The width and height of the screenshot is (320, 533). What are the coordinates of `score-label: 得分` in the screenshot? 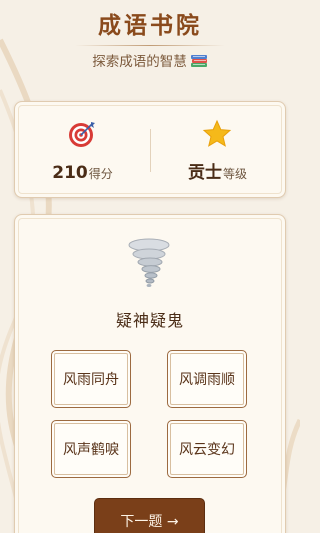 It's located at (100, 174).